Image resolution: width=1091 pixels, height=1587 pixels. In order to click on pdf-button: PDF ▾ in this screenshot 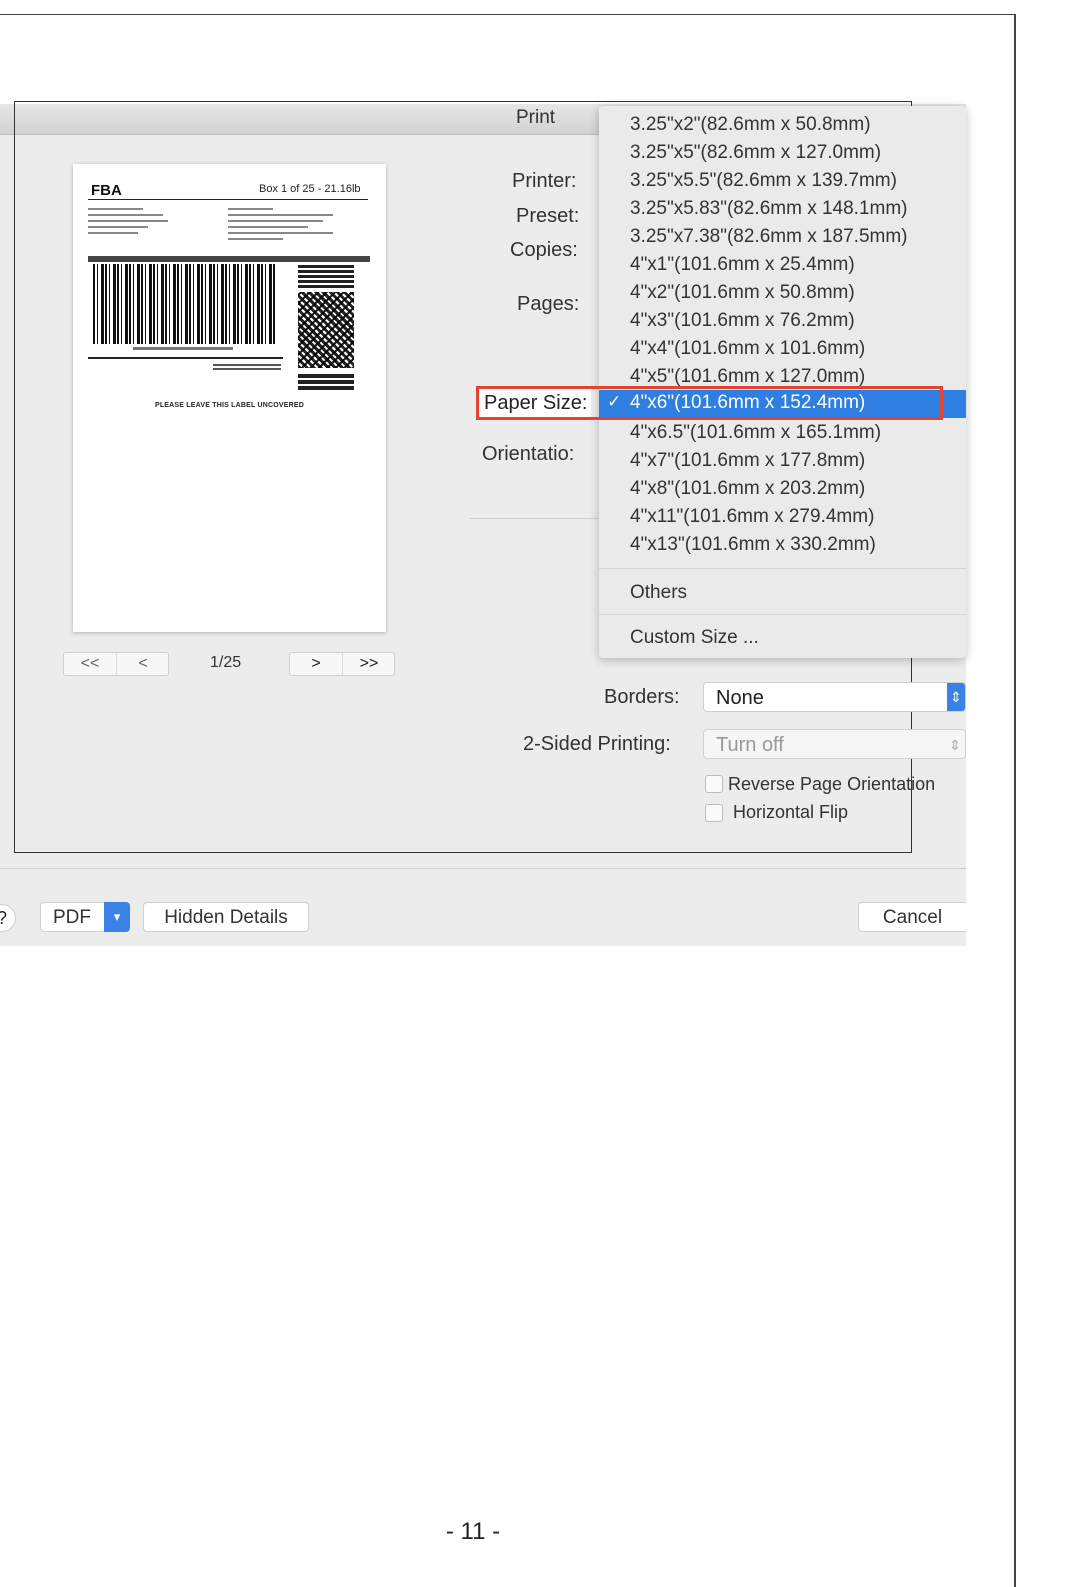, I will do `click(85, 917)`.